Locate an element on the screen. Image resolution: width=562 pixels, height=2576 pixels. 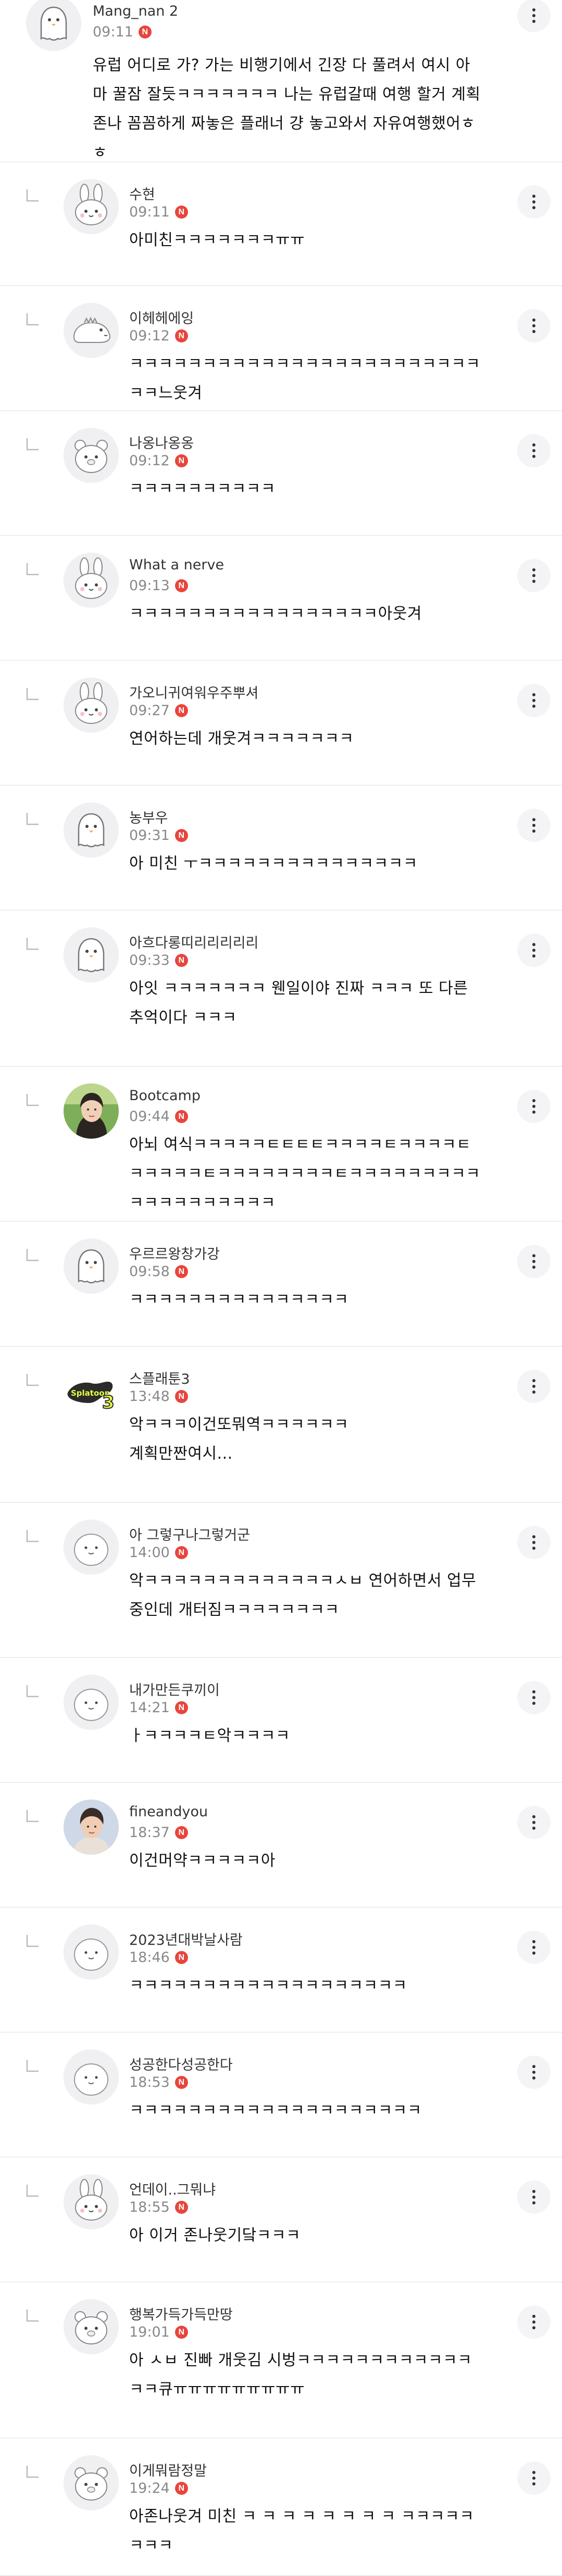
comment-author: 가오니귀여워우주뿌셔 is located at coordinates (194, 692).